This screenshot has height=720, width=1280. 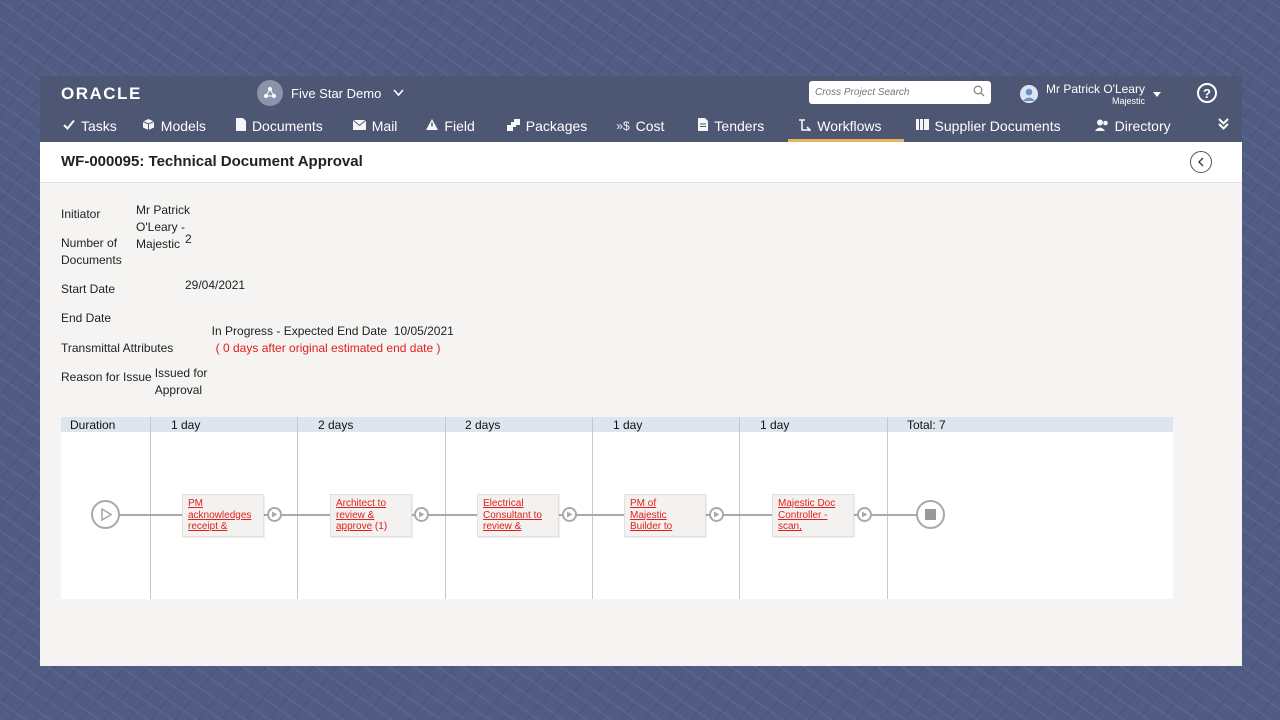 What do you see at coordinates (640, 126) in the screenshot?
I see `tab-cost: »$ Cost` at bounding box center [640, 126].